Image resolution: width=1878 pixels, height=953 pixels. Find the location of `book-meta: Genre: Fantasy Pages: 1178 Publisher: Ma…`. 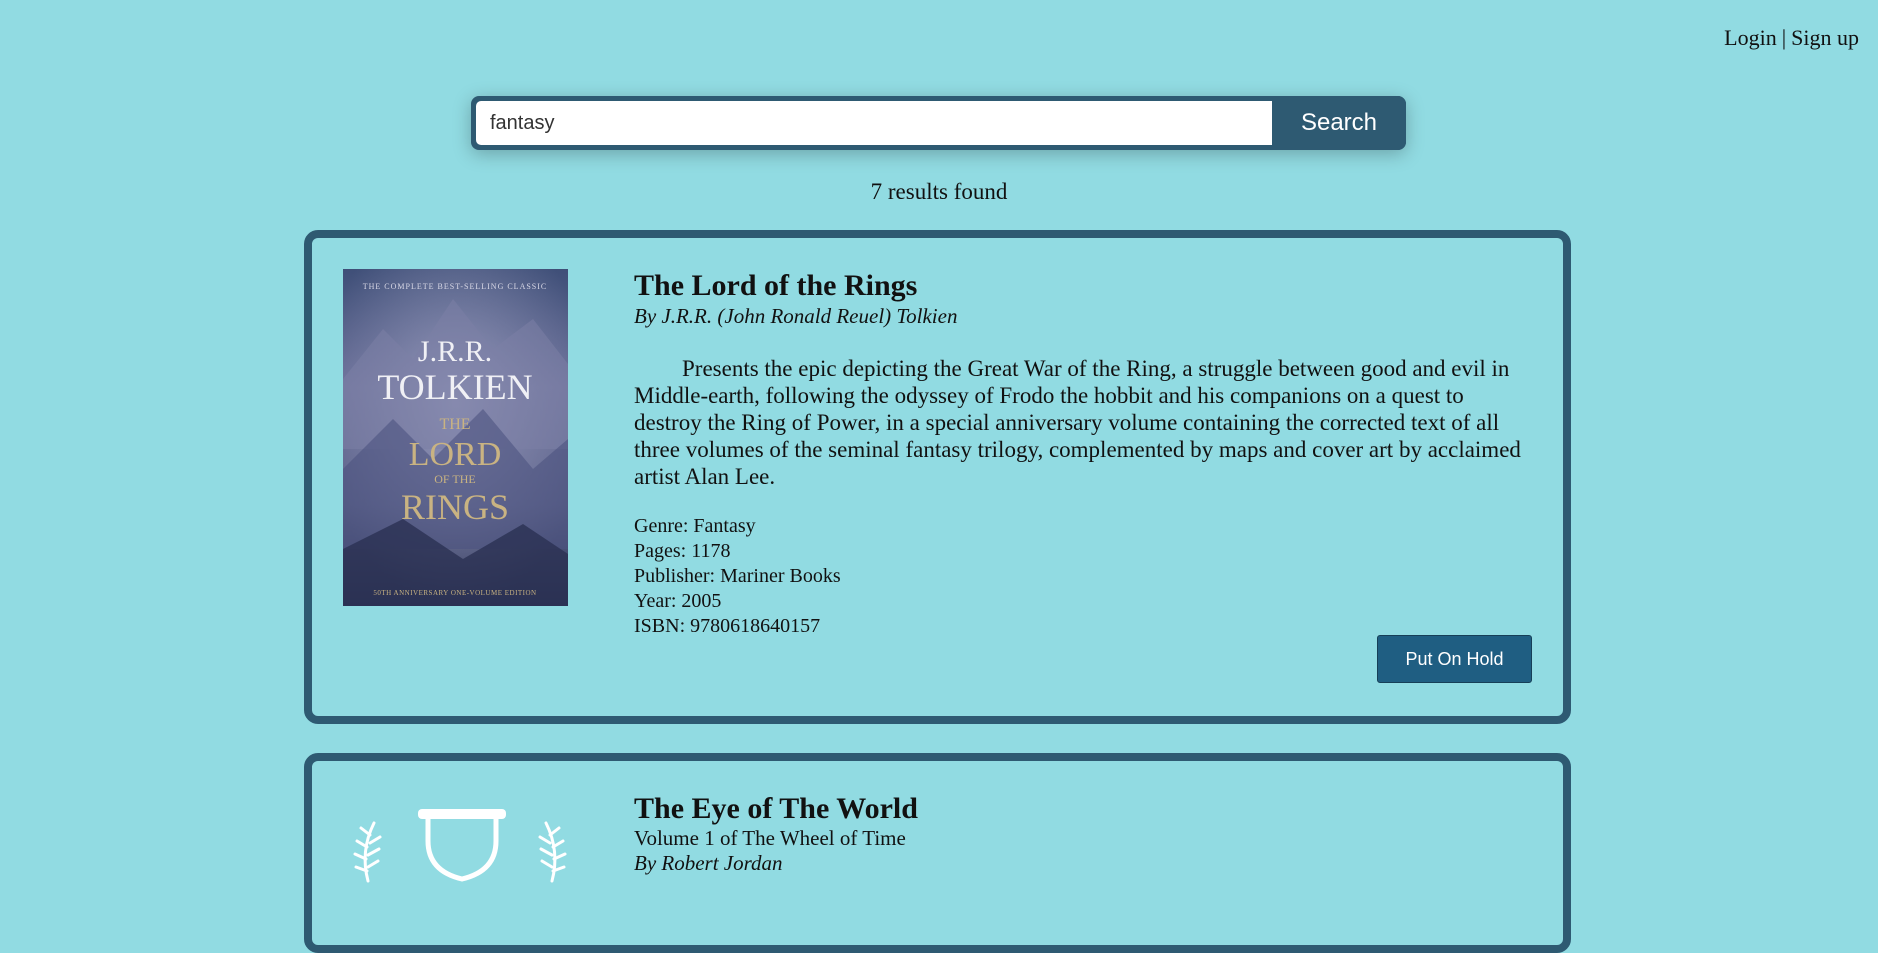

book-meta: Genre: Fantasy Pages: 1178 Publisher: Ma… is located at coordinates (1079, 576).